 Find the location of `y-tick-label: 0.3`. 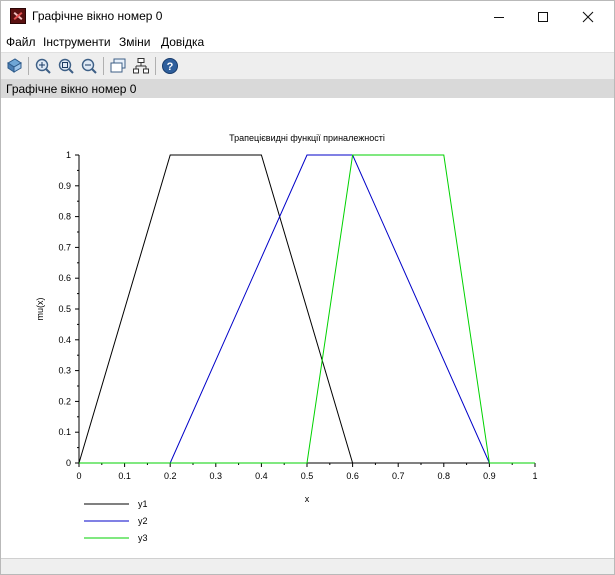

y-tick-label: 0.3 is located at coordinates (64, 371).